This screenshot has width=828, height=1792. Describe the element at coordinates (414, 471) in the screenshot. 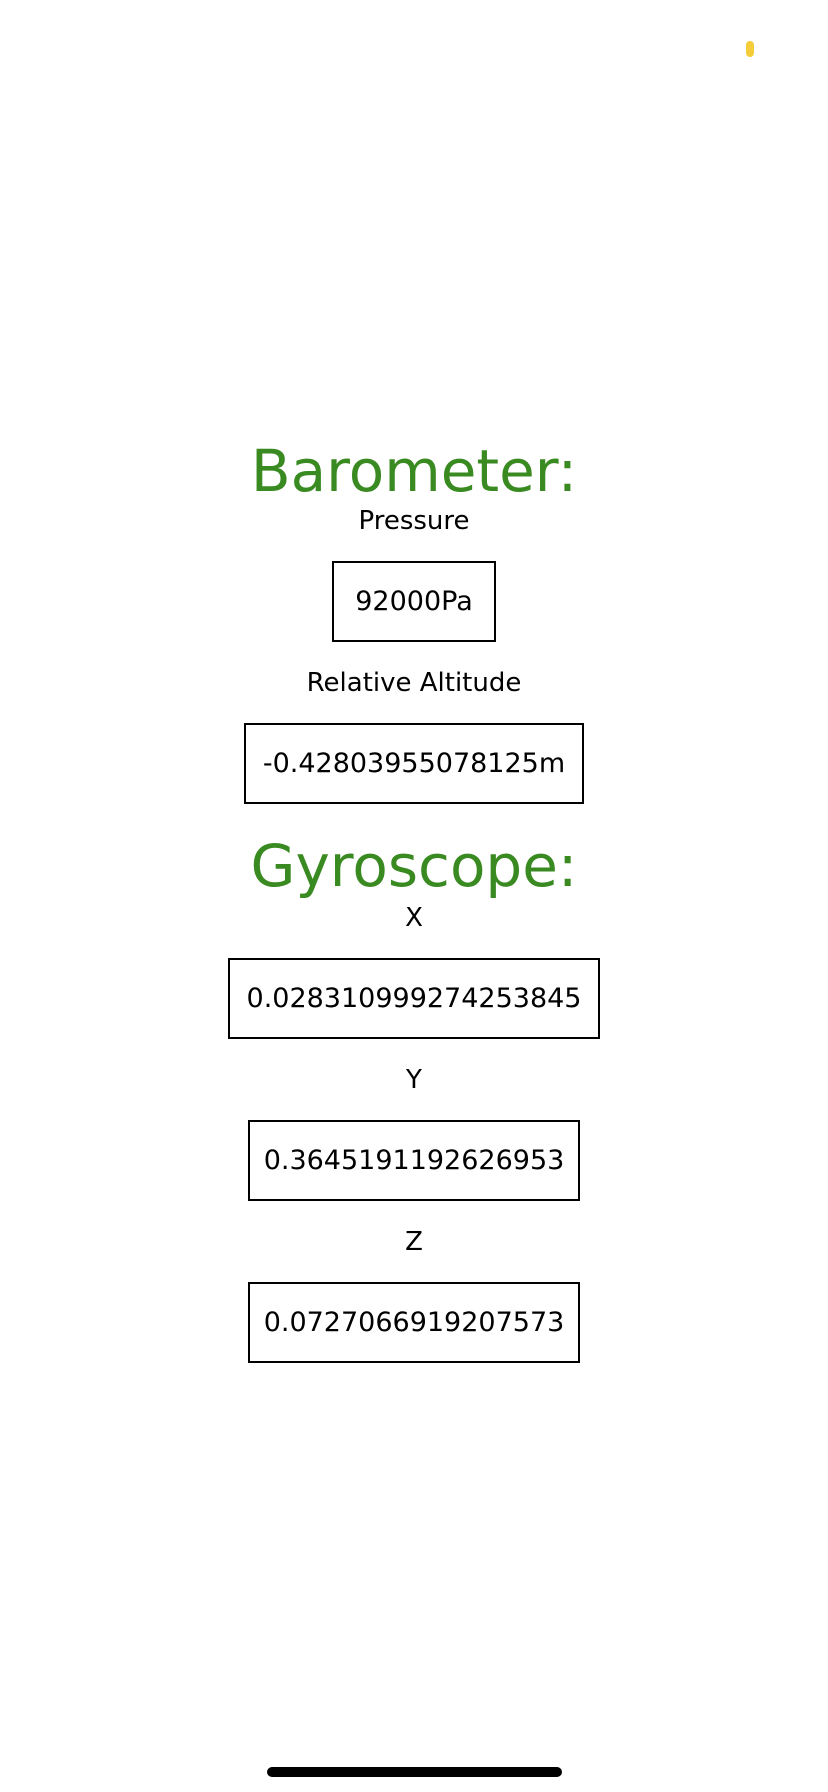

I see `barometer-title: Barometer:` at that location.